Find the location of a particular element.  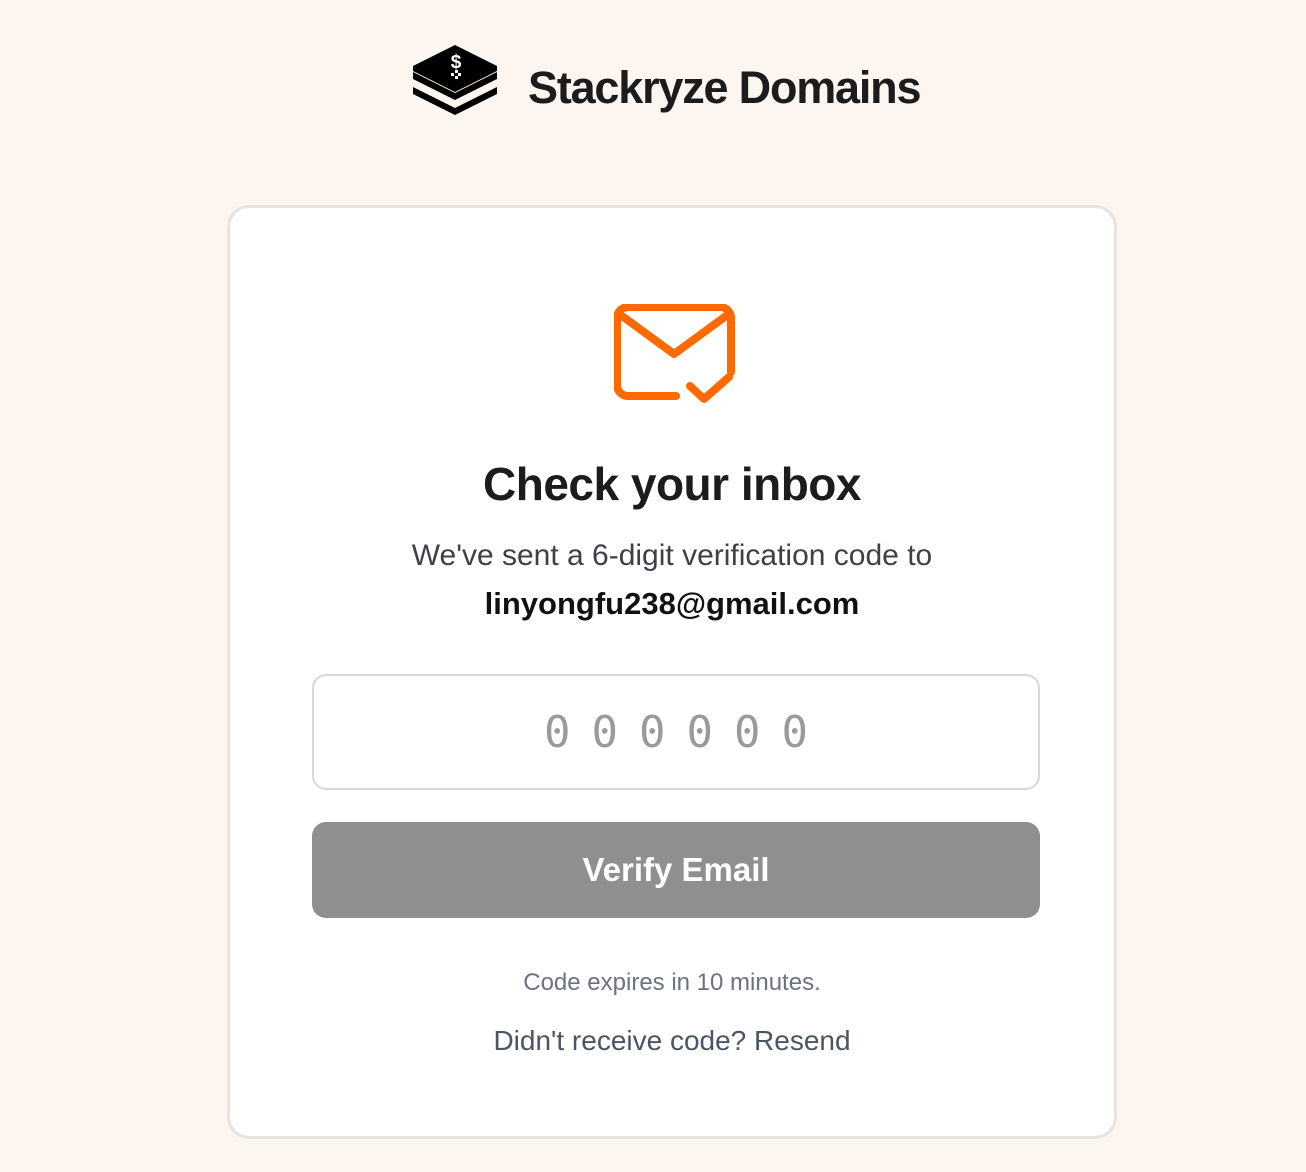

stacked-layers-dollar-icon: $ is located at coordinates (455, 80).